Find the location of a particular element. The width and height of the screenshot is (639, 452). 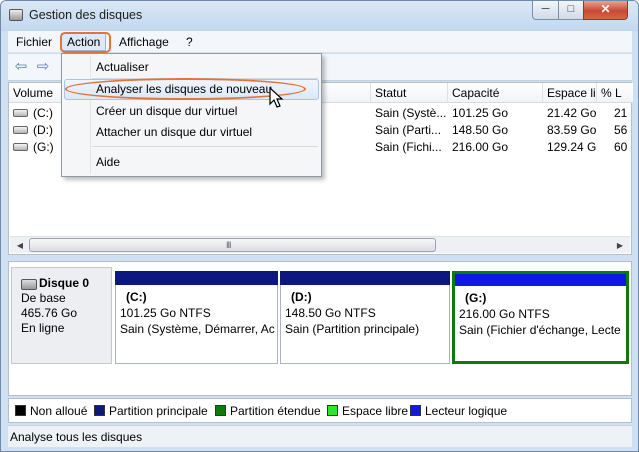

scrollbar-grip: III is located at coordinates (228, 245).